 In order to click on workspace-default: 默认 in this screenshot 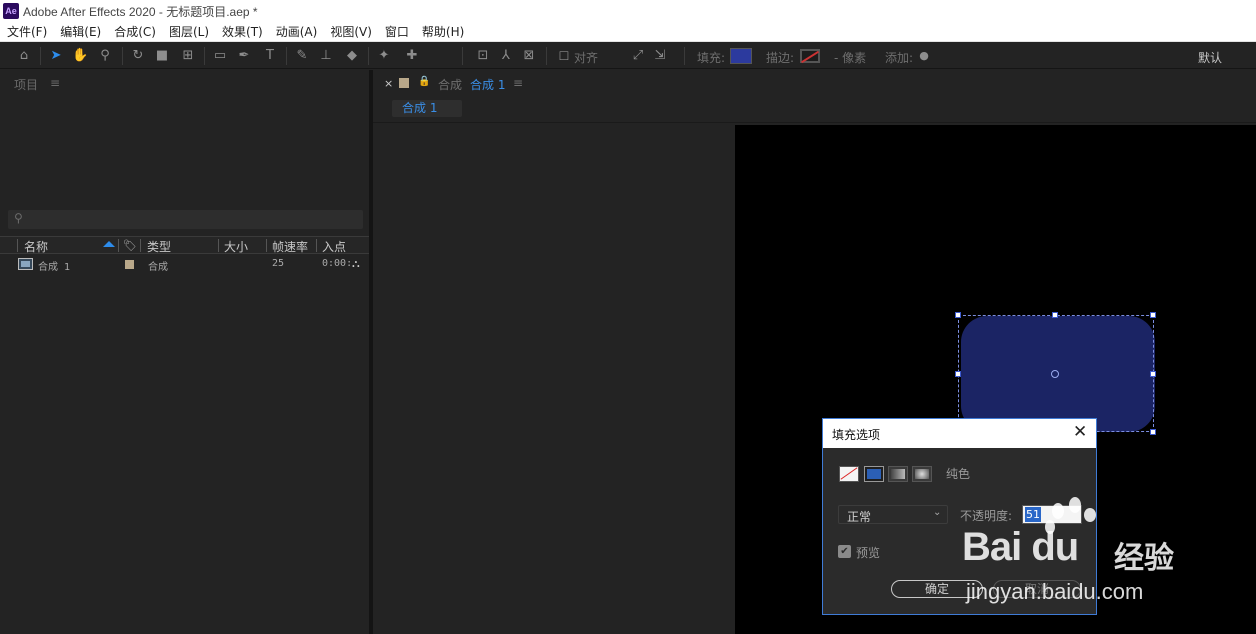, I will do `click(1210, 57)`.